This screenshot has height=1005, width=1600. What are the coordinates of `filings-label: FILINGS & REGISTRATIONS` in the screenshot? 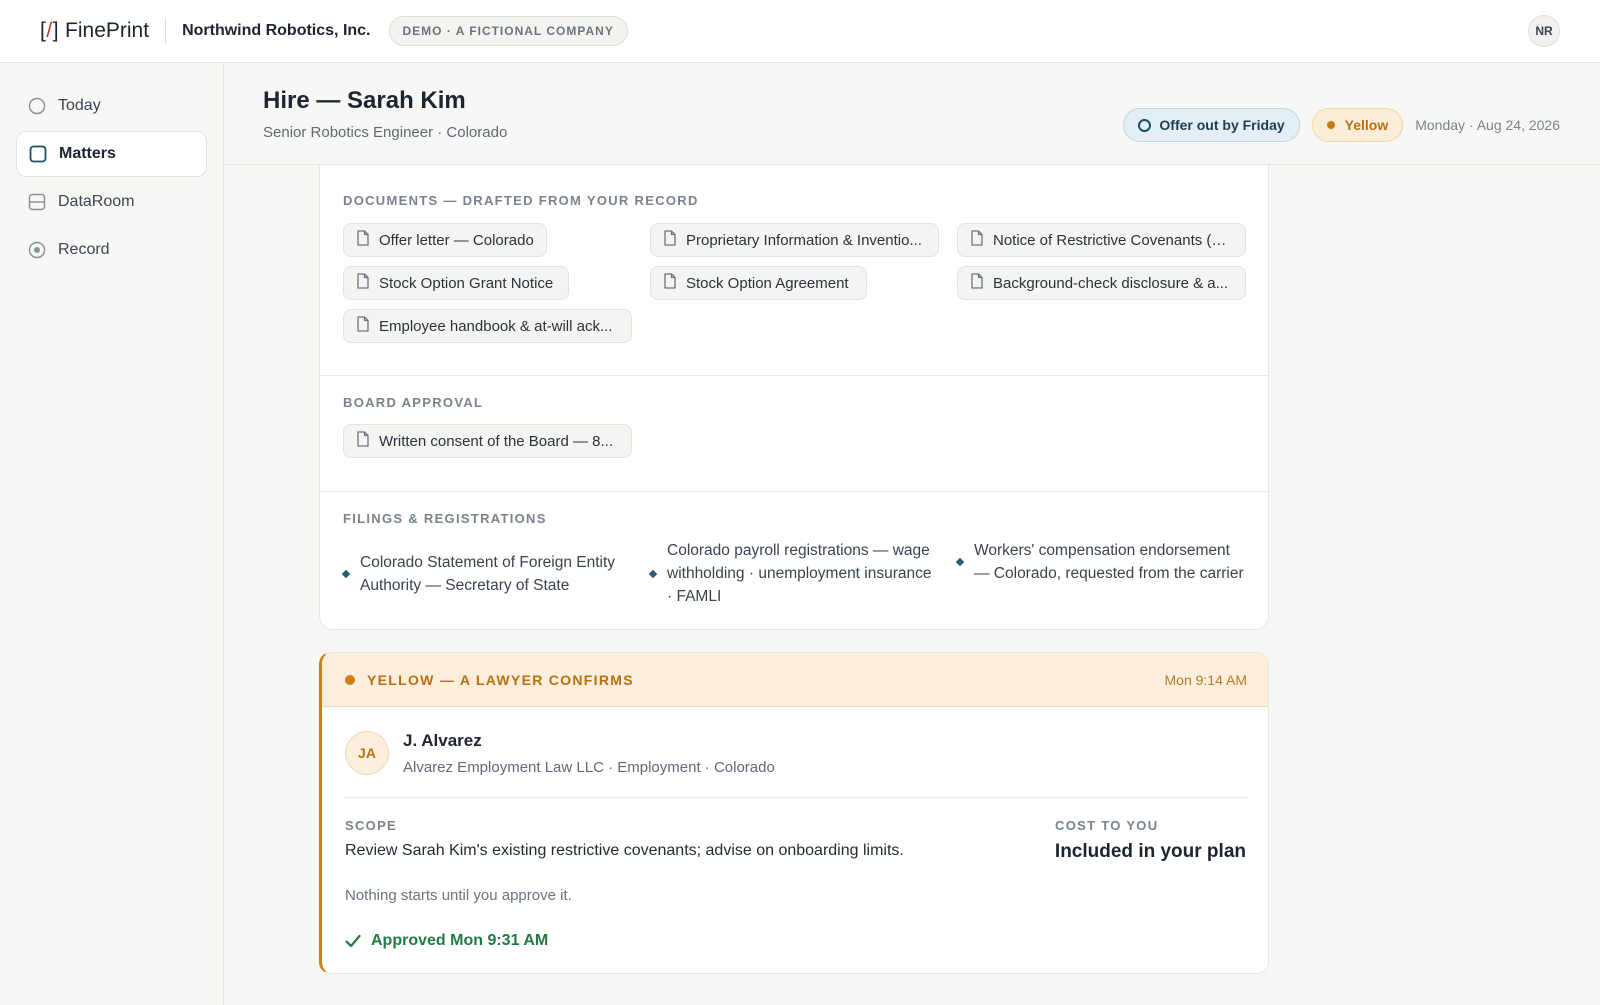 It's located at (445, 518).